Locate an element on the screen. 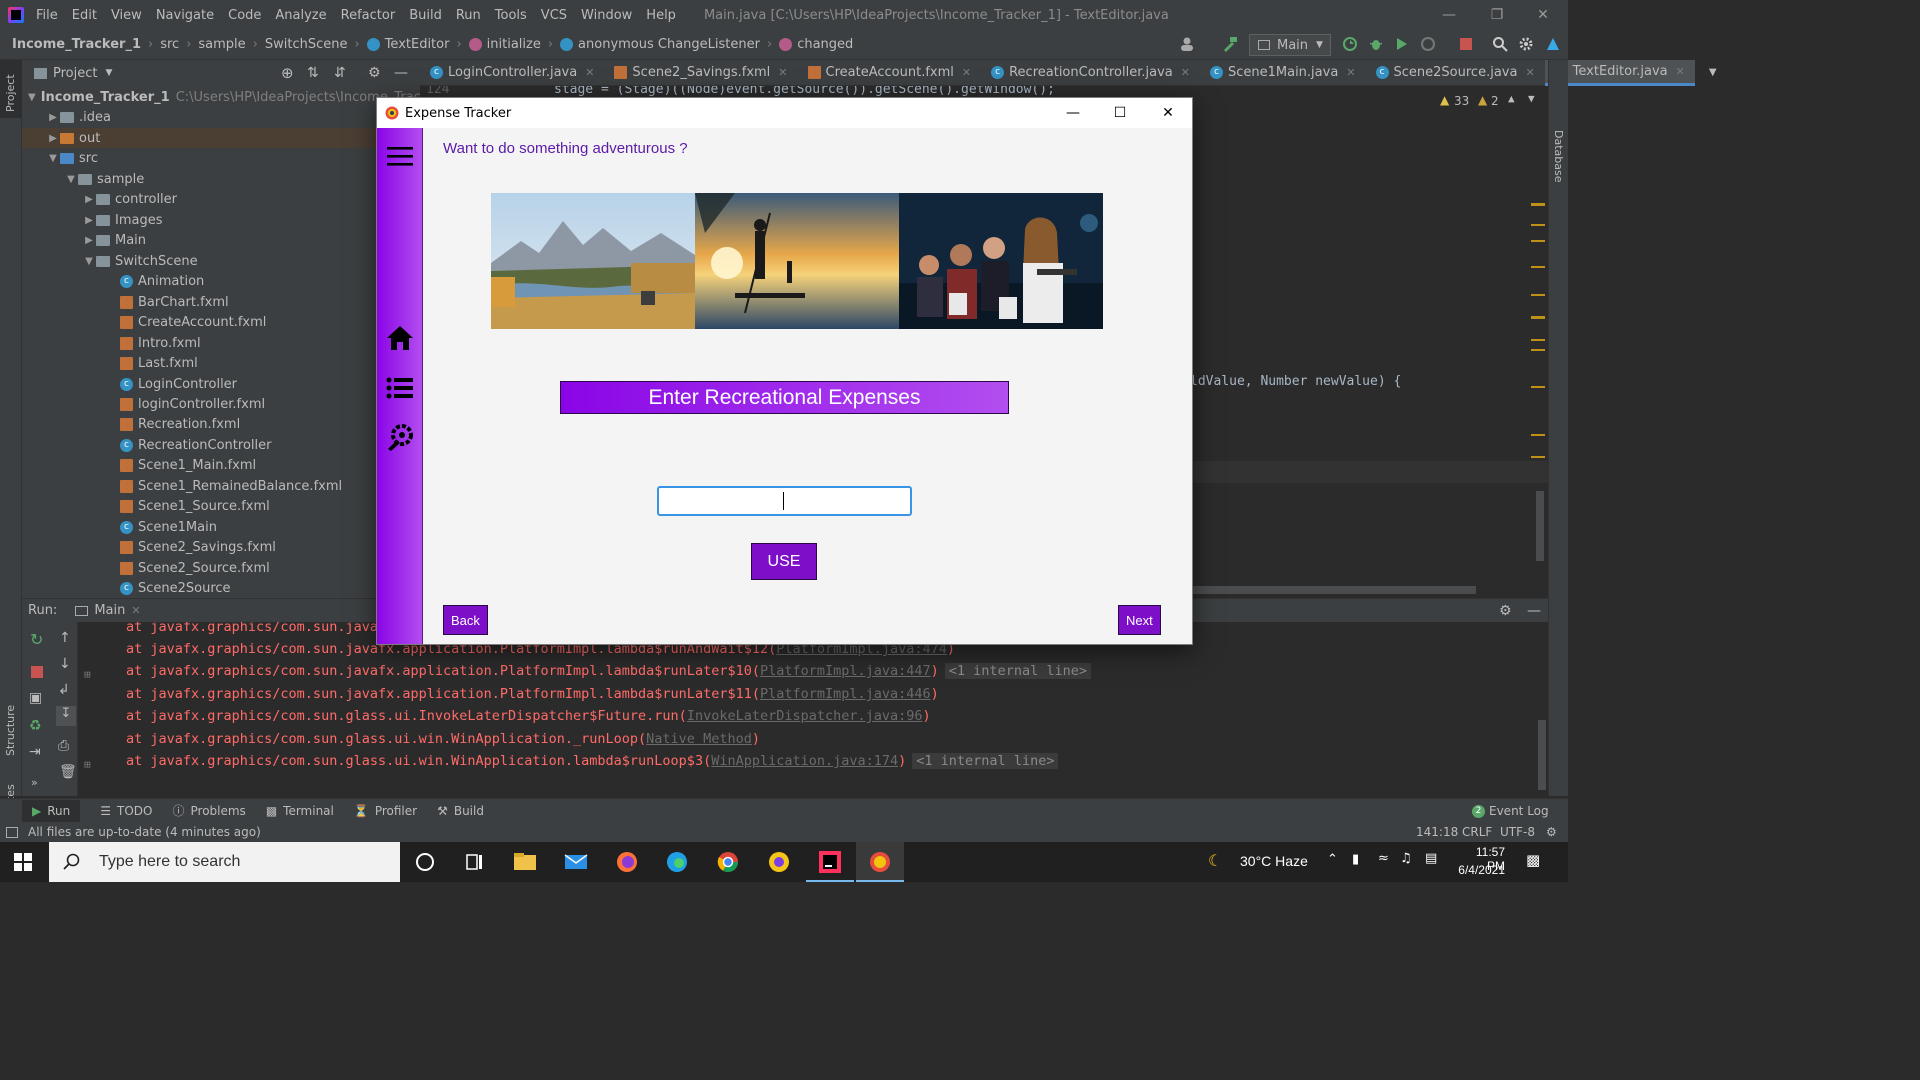 The height and width of the screenshot is (1080, 1920). tab-event-log: 2 Event Log is located at coordinates (1510, 811).